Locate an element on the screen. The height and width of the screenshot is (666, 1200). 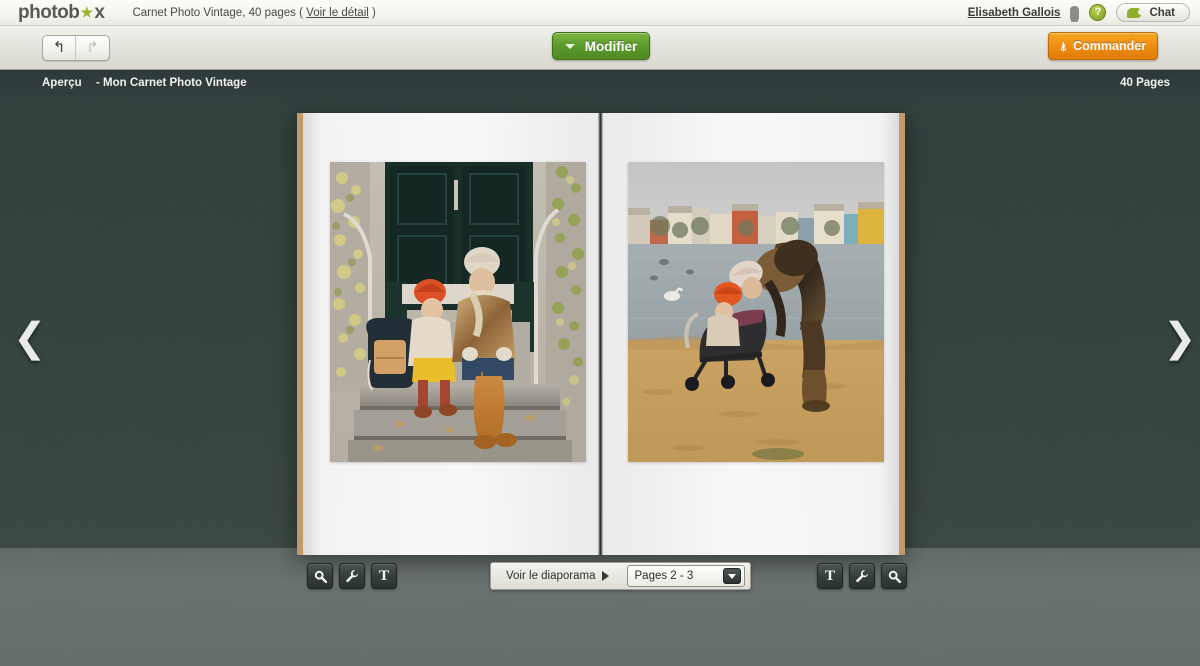
commander-button: ⍋ Commander is located at coordinates (1103, 46).